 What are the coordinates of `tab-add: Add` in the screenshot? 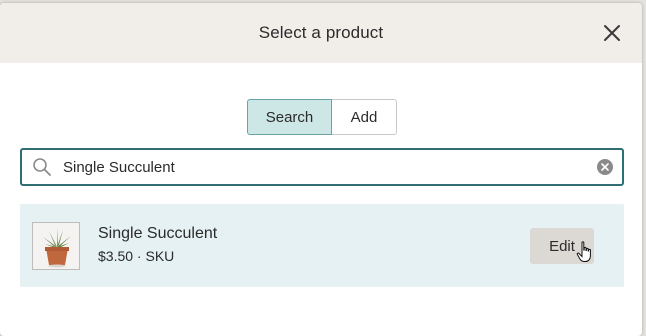 It's located at (364, 117).